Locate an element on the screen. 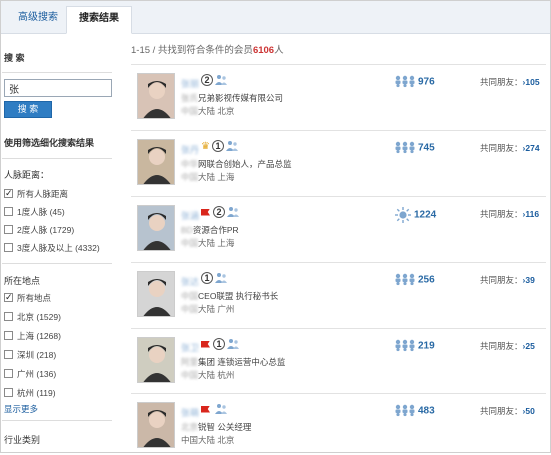 The width and height of the screenshot is (551, 455). result-row: 张丽 2 张氏兄弟影视传媒有限公司 中国大陆 北京 976 共同朋友：›105 is located at coordinates (338, 95).